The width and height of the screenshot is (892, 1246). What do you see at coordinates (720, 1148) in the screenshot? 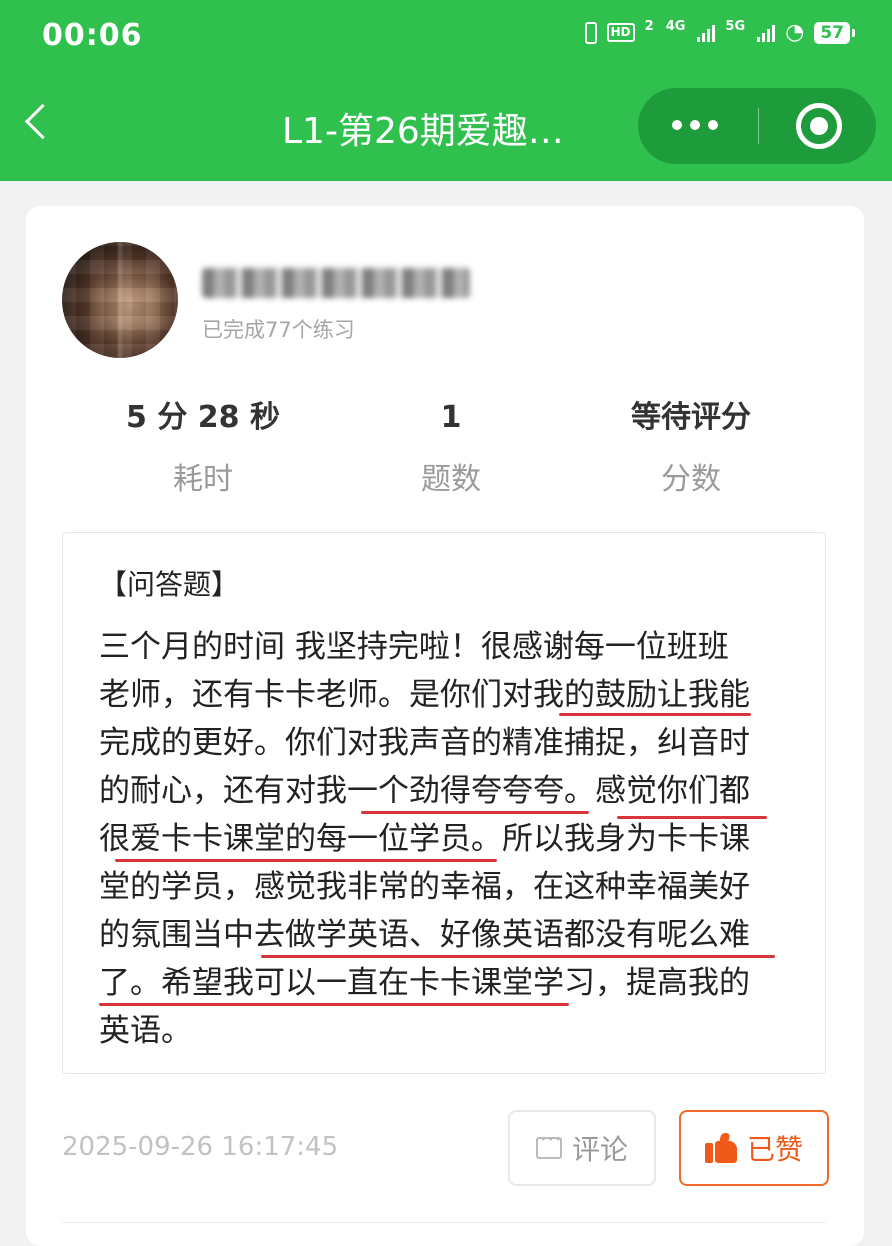
I see `thumbs-up-icon` at bounding box center [720, 1148].